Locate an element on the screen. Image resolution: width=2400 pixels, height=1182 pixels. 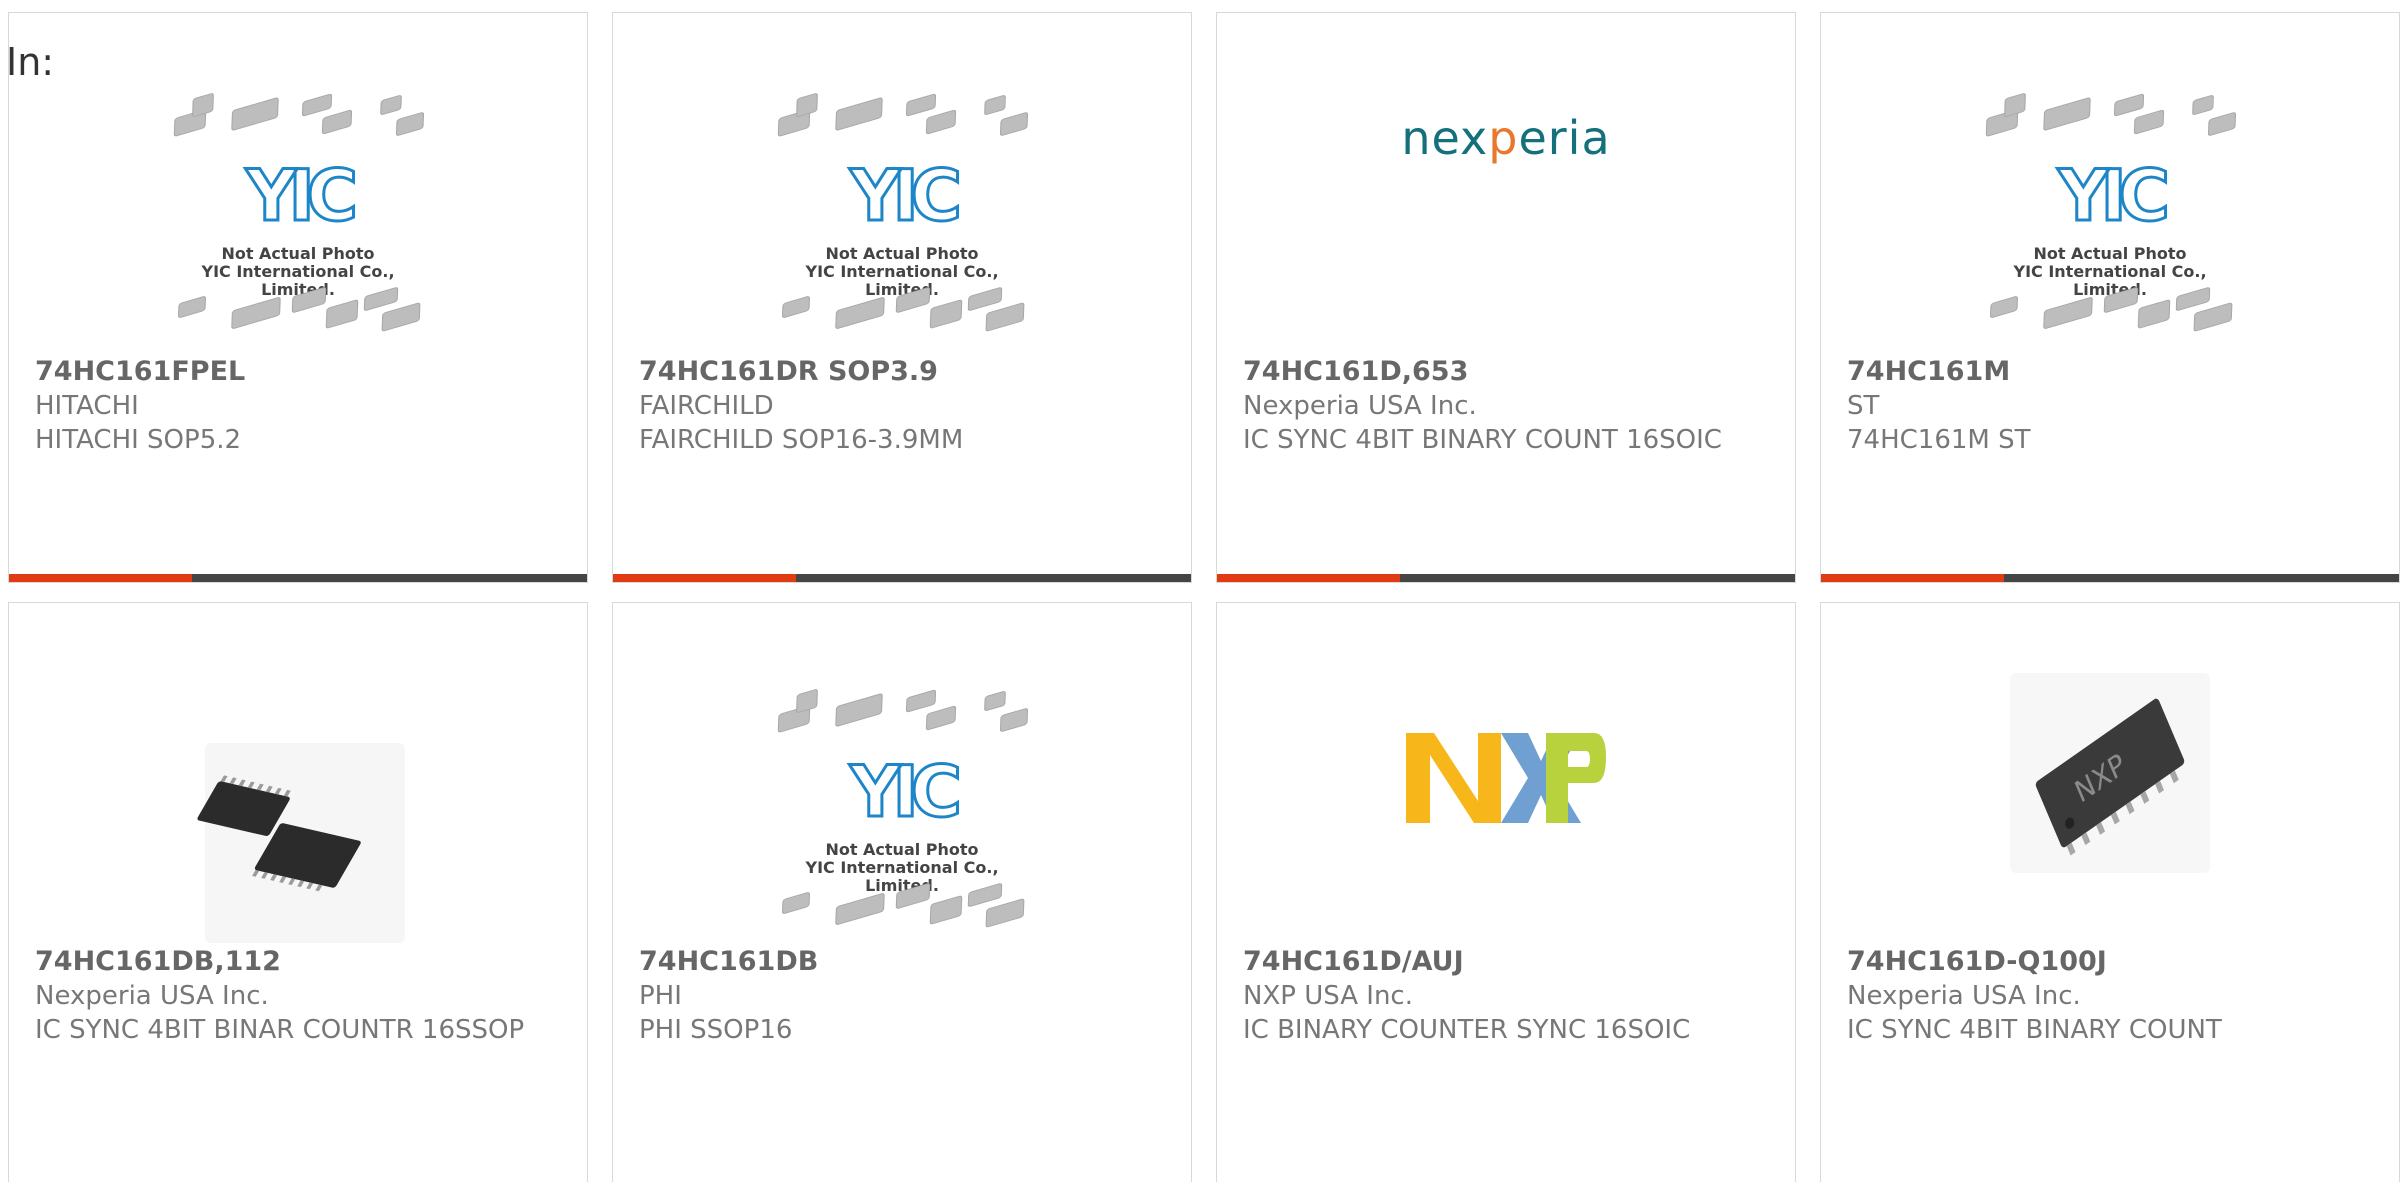
part-number-link: 74HC161DB,112 is located at coordinates (158, 961).